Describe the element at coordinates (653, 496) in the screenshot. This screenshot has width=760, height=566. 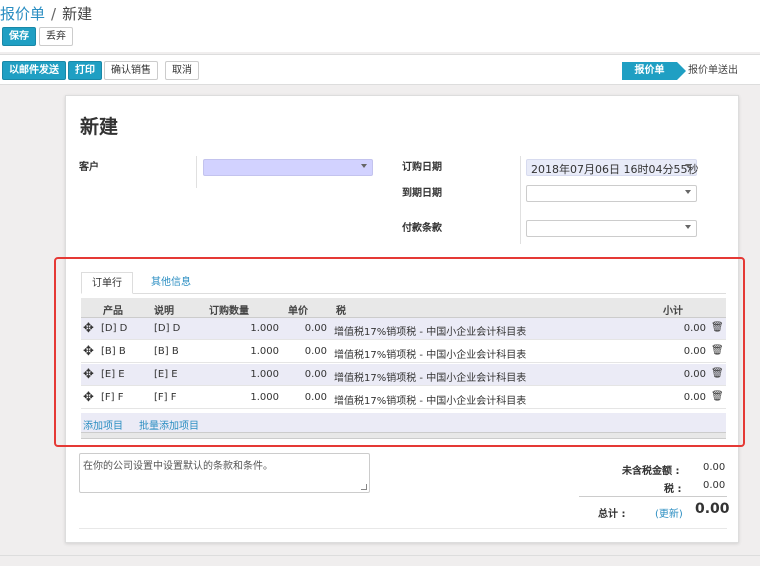
I see `totals-divider` at that location.